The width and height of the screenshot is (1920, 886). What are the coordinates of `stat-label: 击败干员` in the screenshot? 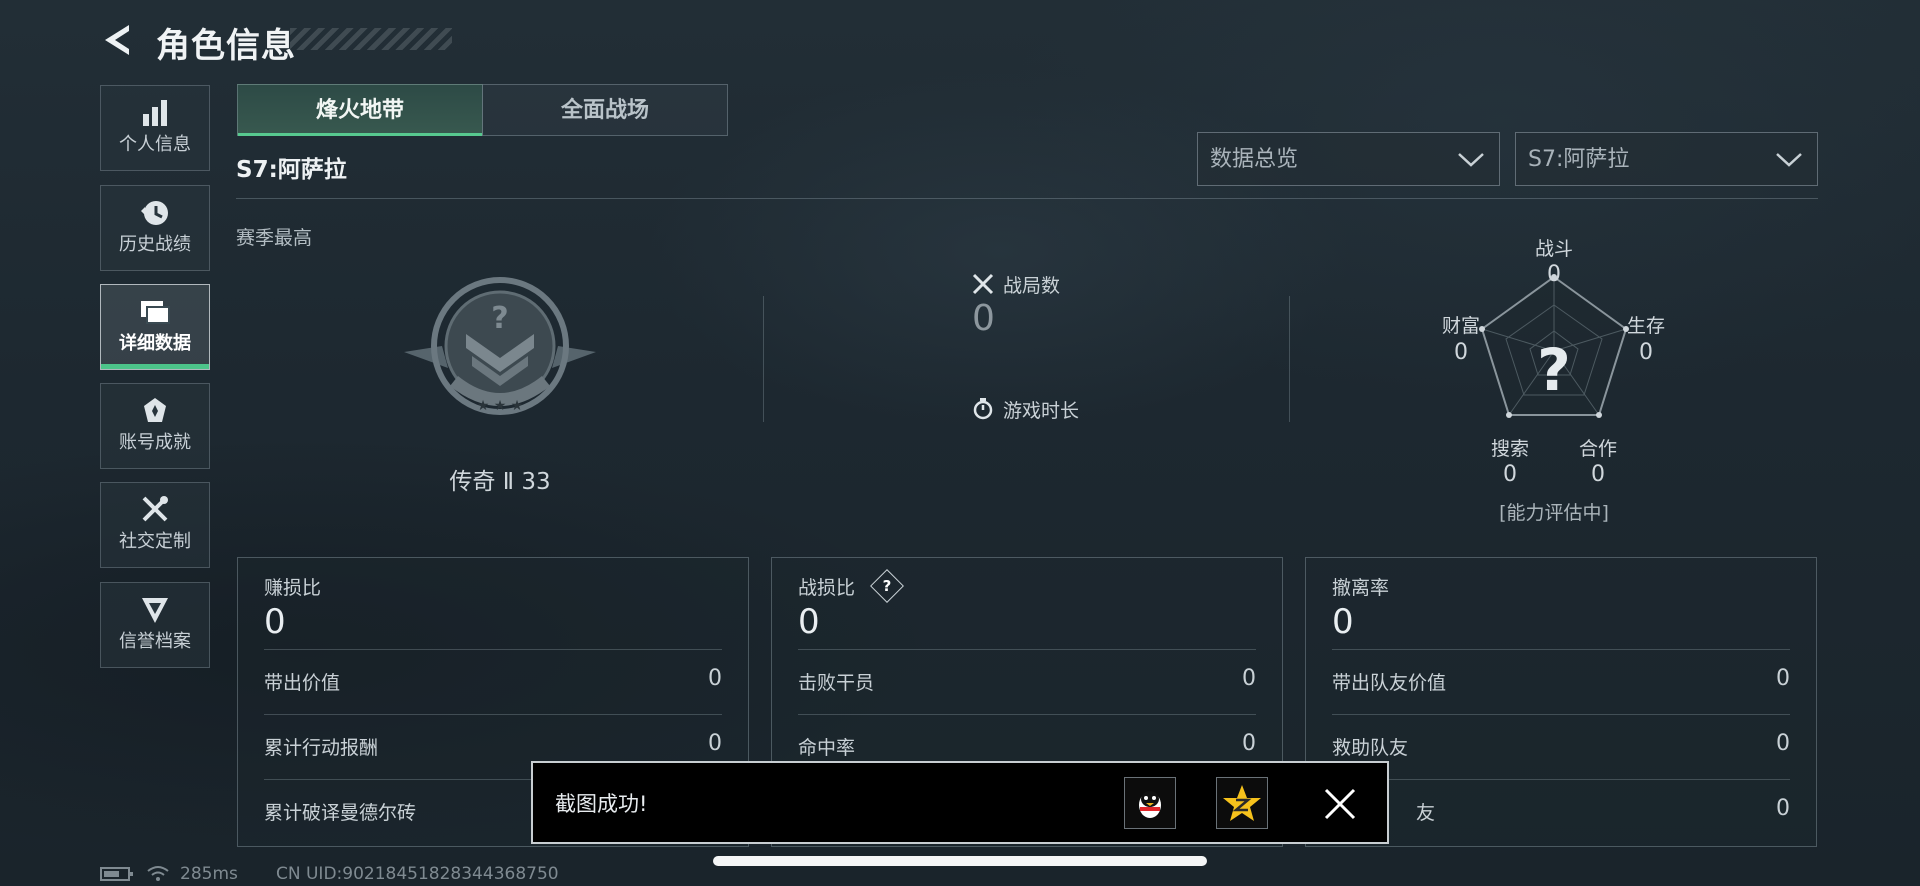 It's located at (836, 683).